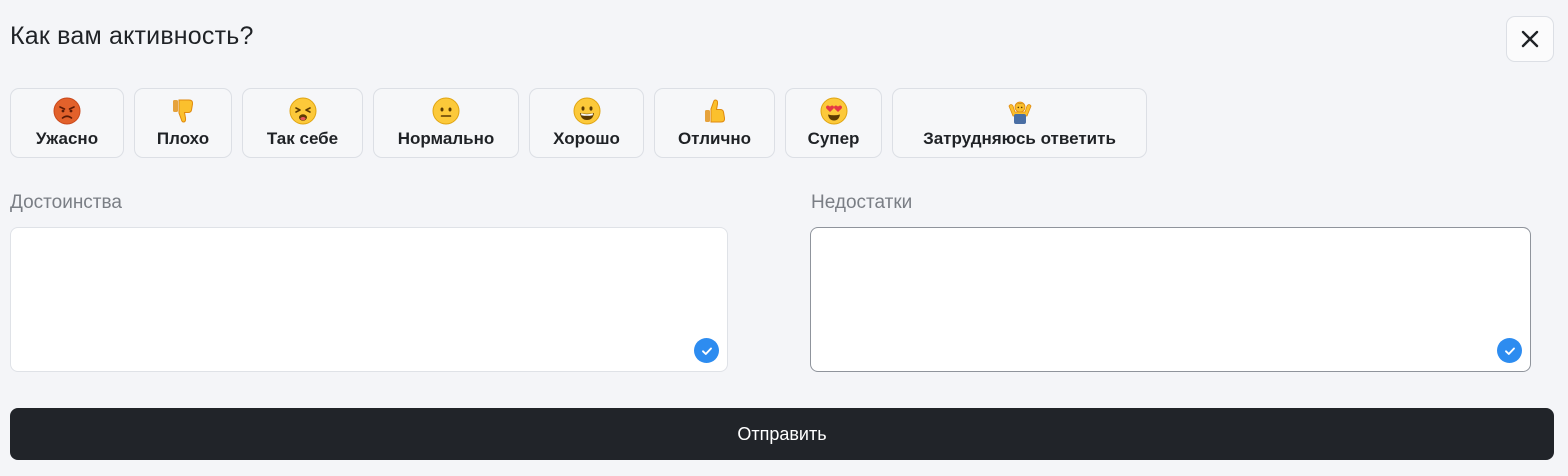 This screenshot has height=476, width=1568. Describe the element at coordinates (183, 111) in the screenshot. I see `thumbs-down-icon` at that location.